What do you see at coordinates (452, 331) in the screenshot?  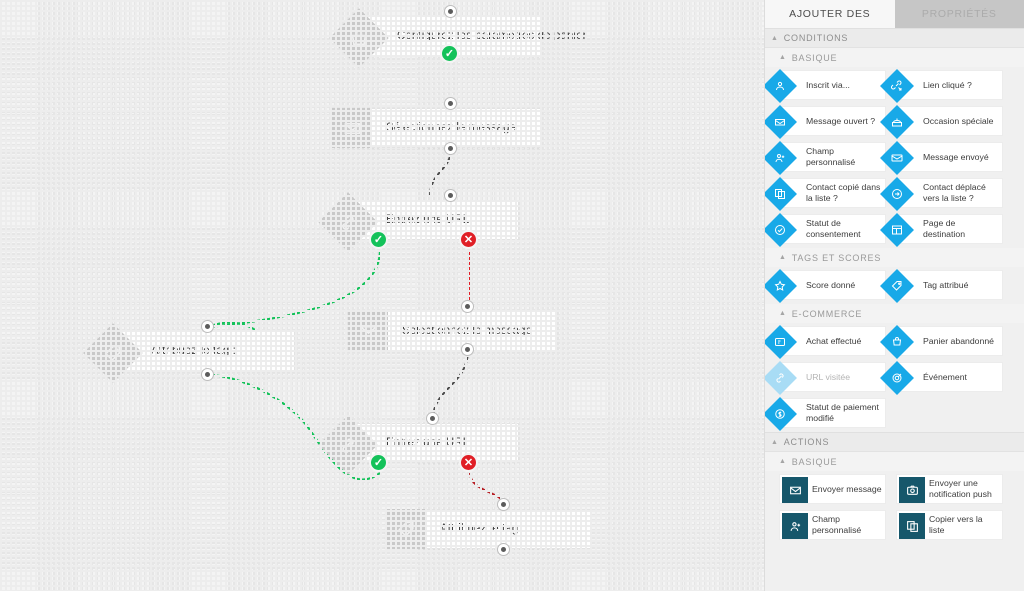 I see `node-select-message-2: Sélectionnez le message` at bounding box center [452, 331].